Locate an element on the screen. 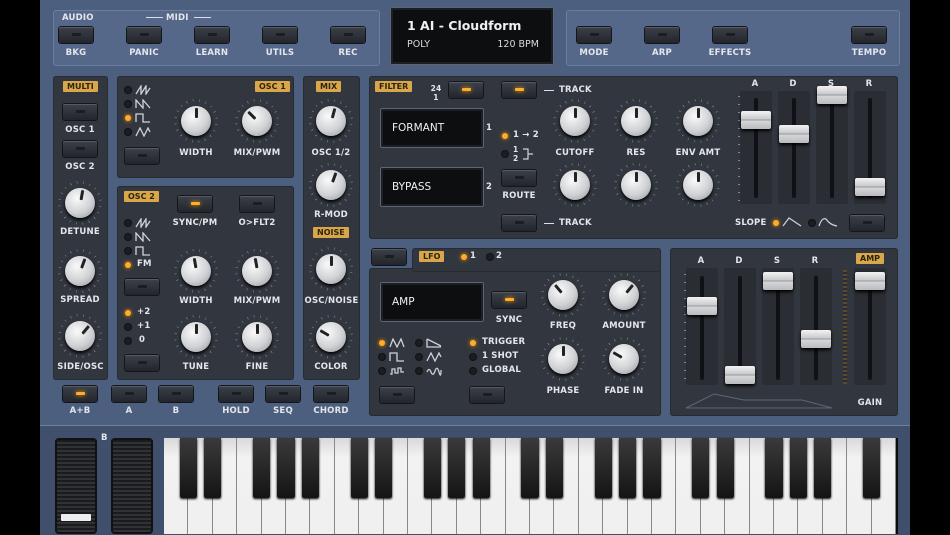  osc1-width-knob is located at coordinates (196, 121).